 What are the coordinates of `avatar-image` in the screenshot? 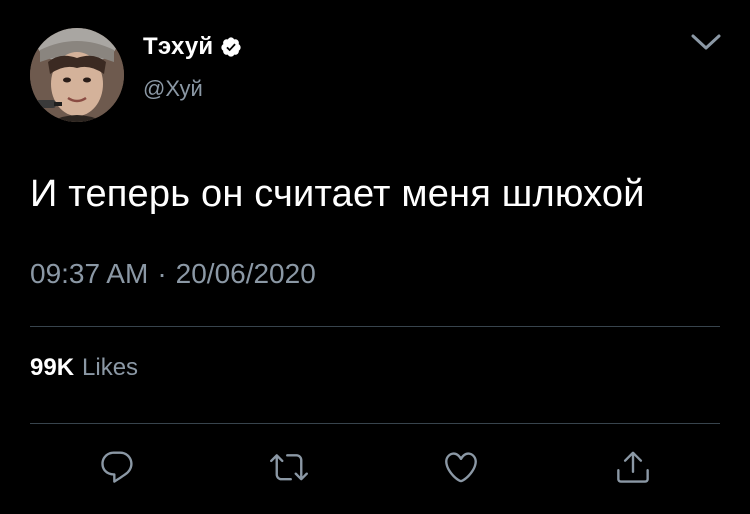 It's located at (77, 75).